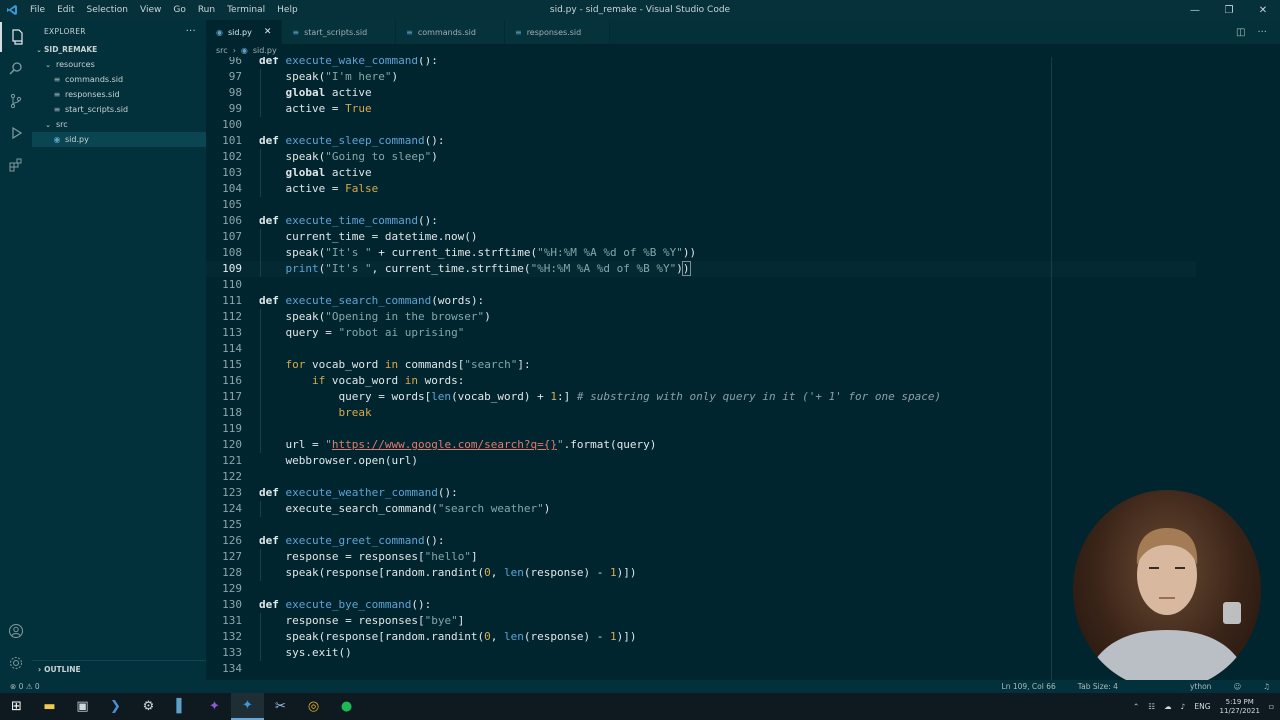  What do you see at coordinates (49, 706) in the screenshot?
I see `file-explorer-icon: ▬` at bounding box center [49, 706].